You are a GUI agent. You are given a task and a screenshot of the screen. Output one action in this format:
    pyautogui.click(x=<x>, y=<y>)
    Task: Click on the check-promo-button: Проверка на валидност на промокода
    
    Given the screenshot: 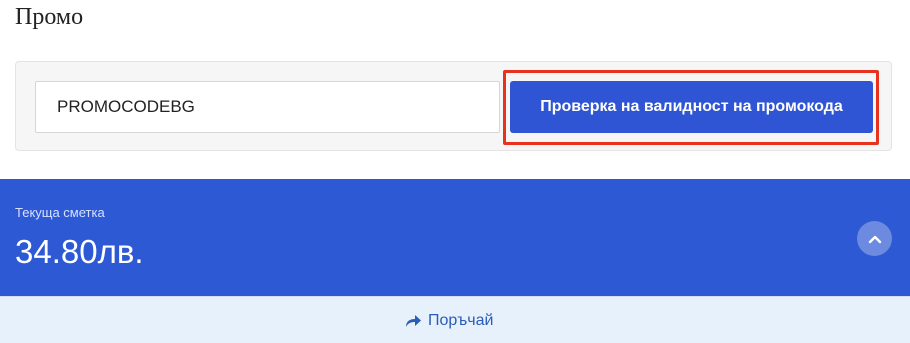 What is the action you would take?
    pyautogui.click(x=691, y=107)
    